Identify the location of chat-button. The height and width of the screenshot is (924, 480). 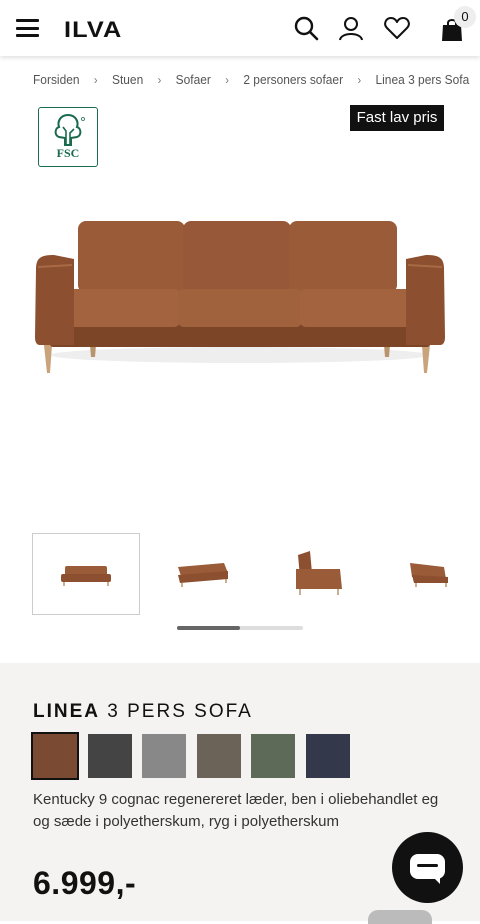
(427, 867).